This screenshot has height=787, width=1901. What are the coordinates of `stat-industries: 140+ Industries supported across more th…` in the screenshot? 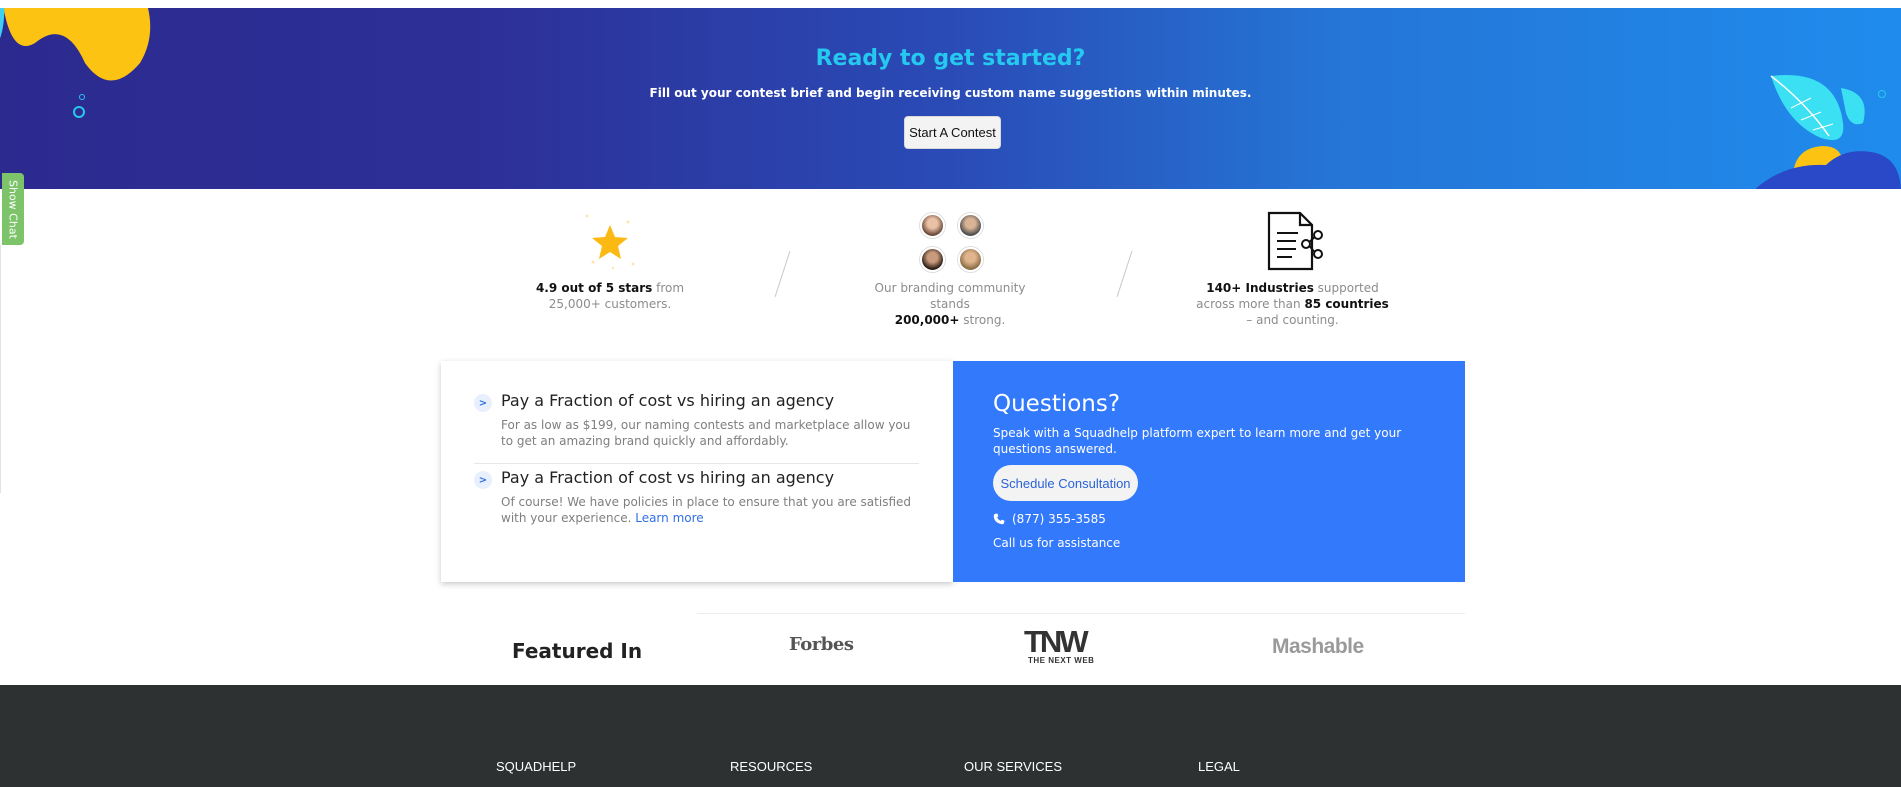 It's located at (1292, 304).